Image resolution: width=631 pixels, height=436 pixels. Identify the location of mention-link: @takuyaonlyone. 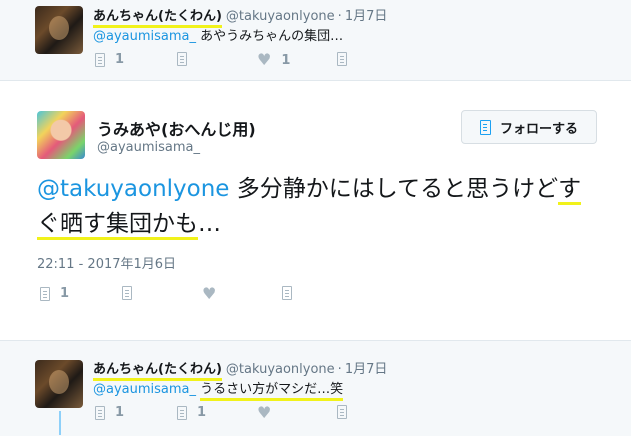
(133, 189).